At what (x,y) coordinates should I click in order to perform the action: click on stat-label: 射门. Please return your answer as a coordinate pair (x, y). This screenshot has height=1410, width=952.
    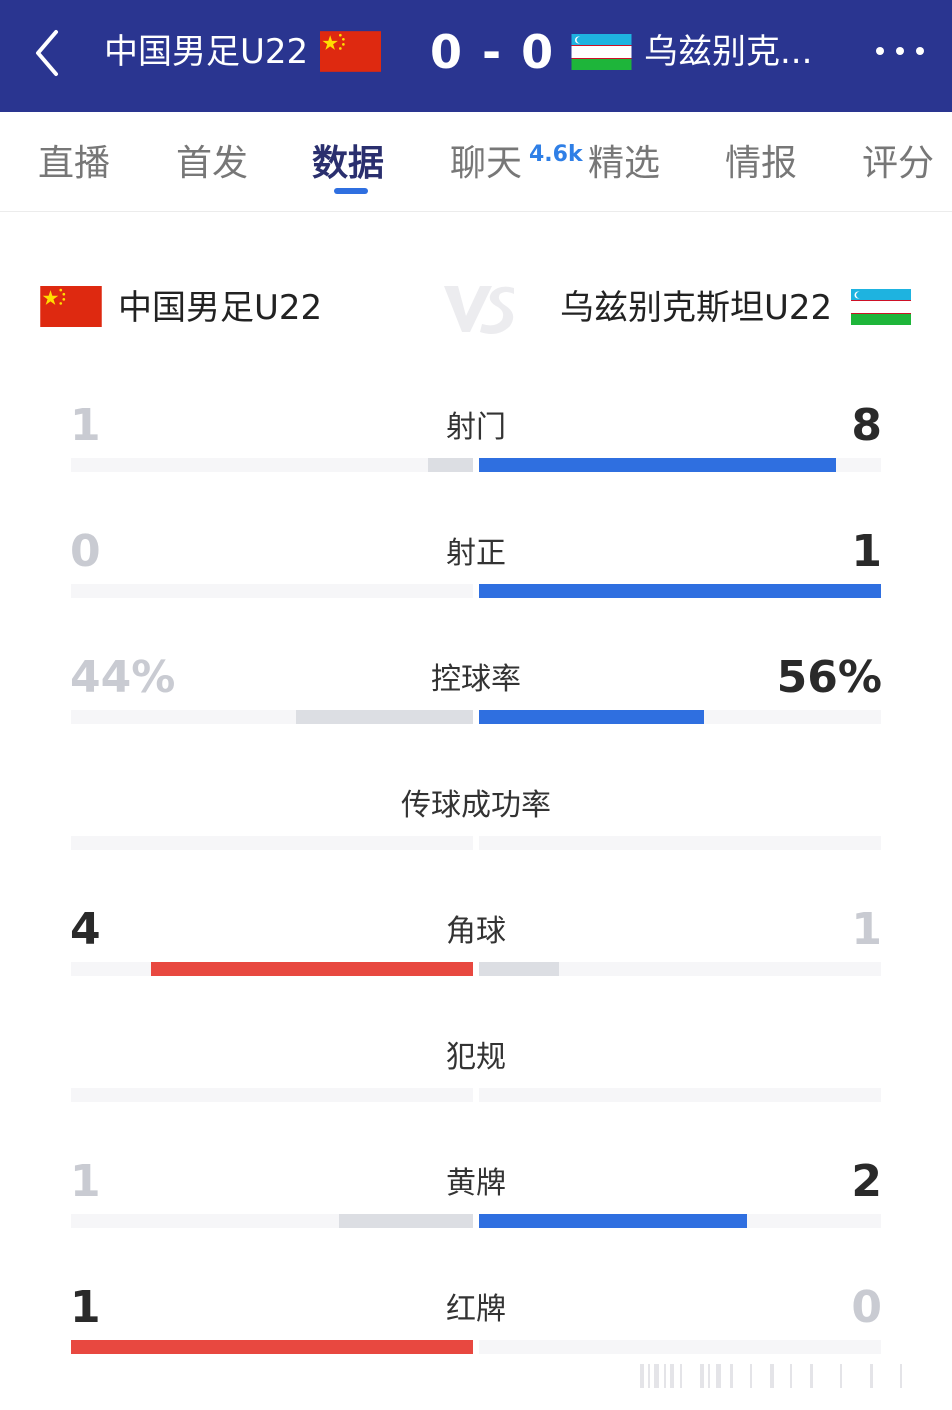
    Looking at the image, I should click on (476, 427).